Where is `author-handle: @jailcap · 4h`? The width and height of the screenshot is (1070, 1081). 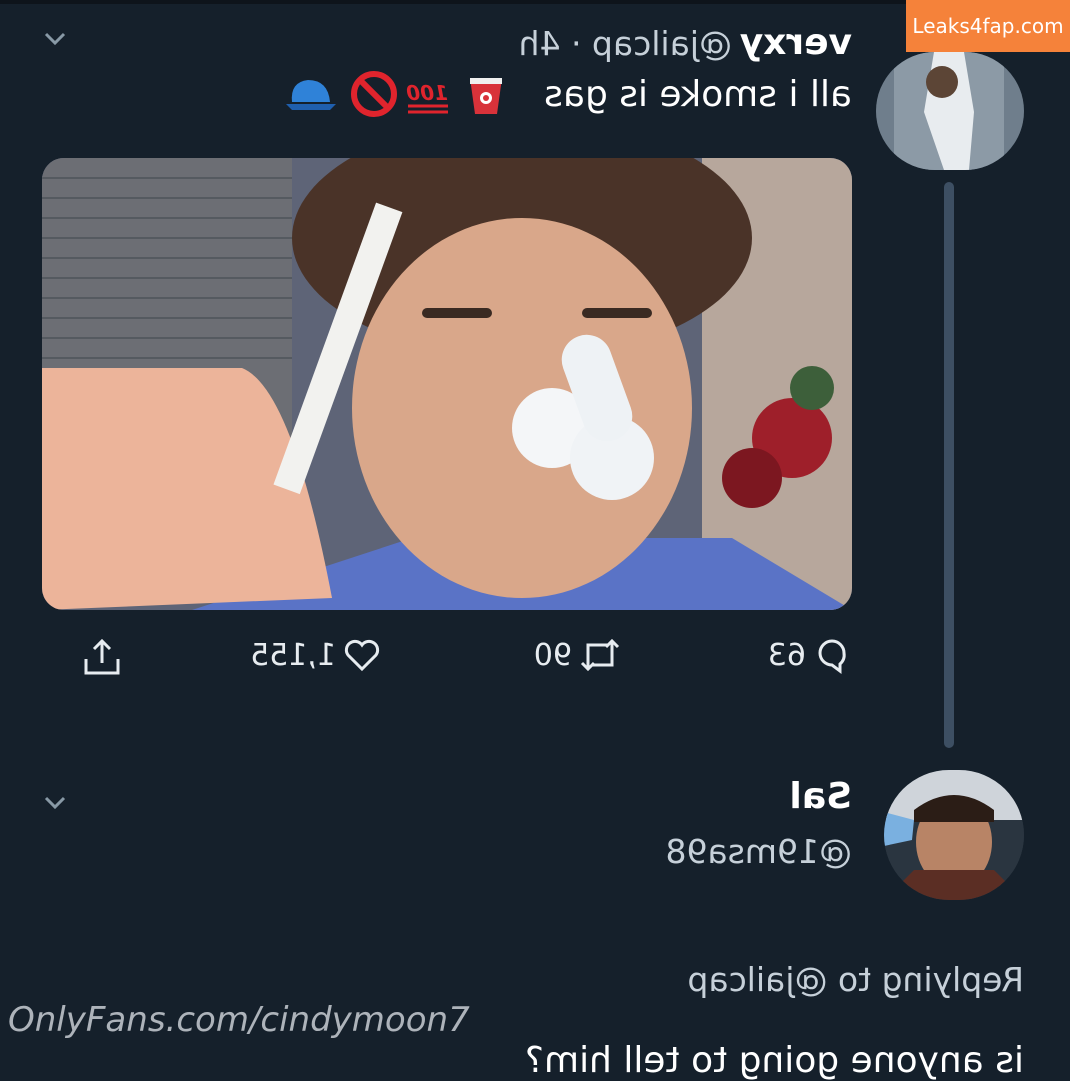 author-handle: @jailcap · 4h is located at coordinates (625, 43).